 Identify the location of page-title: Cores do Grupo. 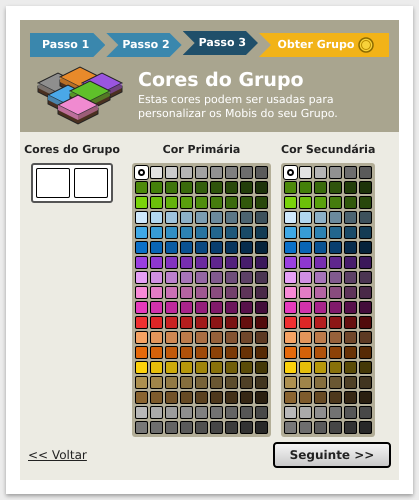
(221, 81).